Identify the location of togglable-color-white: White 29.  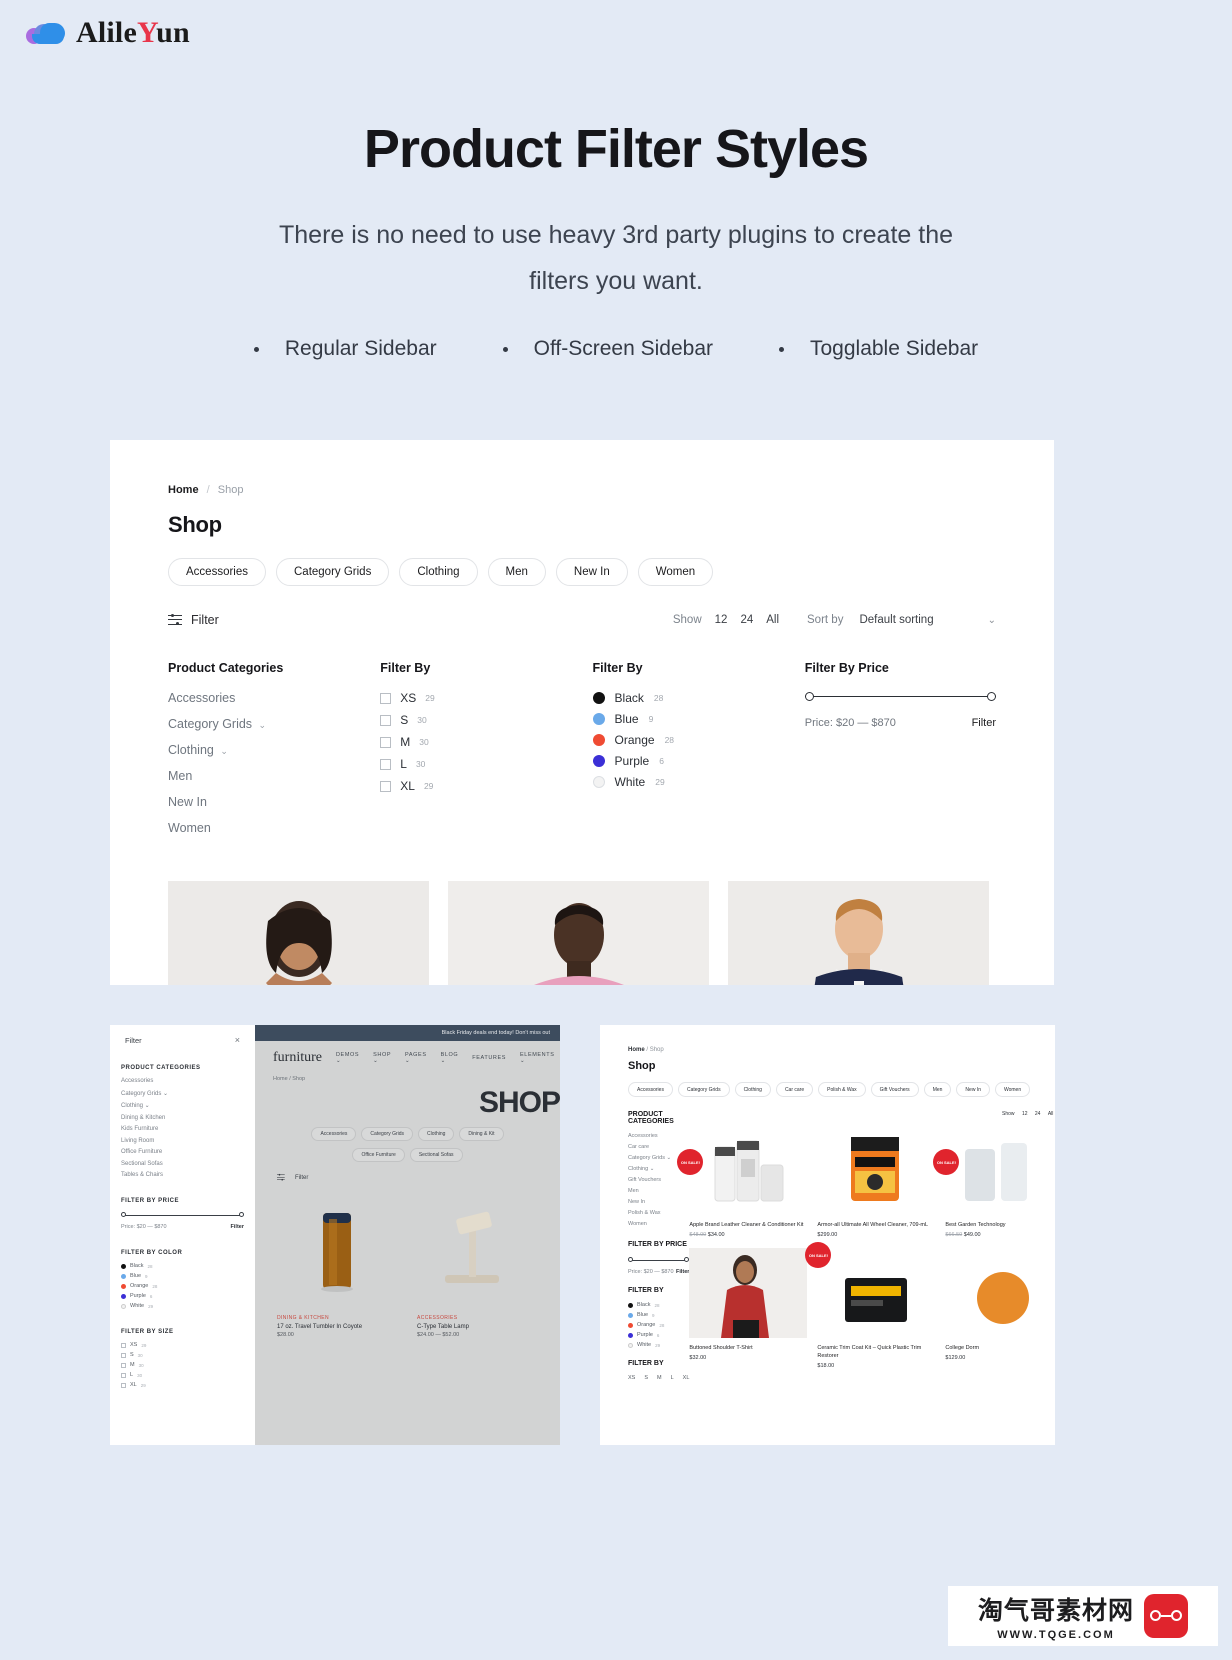
(658, 1345).